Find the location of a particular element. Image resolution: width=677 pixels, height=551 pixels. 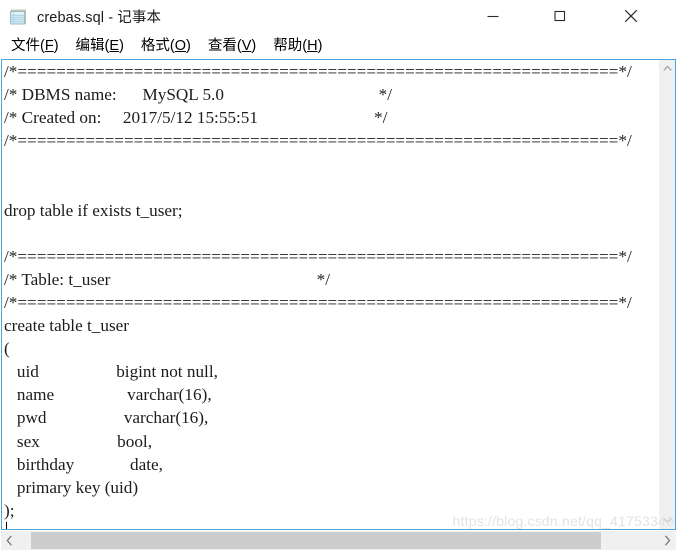

vertical-scrollbar is located at coordinates (666, 294).